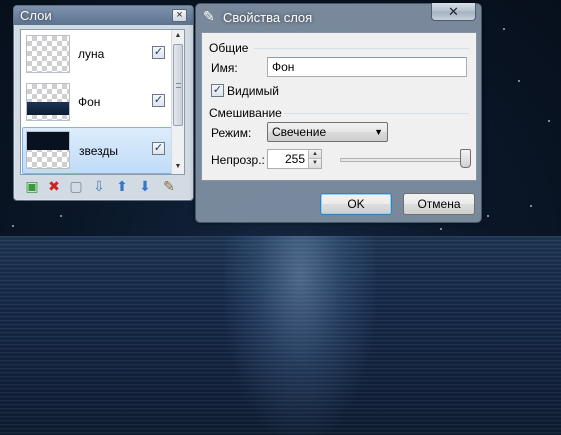 The image size is (561, 435). I want to click on properties-icon: ✎, so click(169, 186).